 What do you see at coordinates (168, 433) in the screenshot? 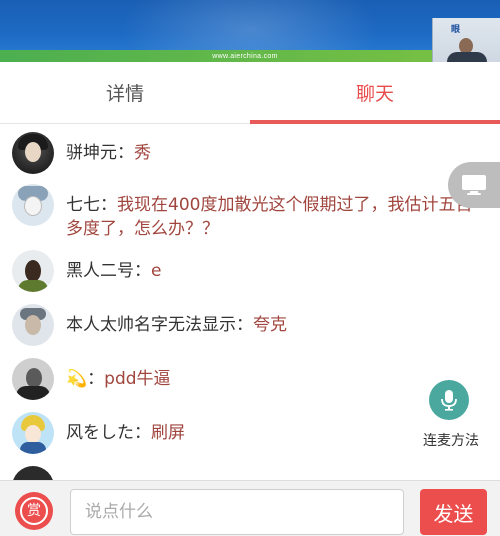
I see `message-content: 刷屏` at bounding box center [168, 433].